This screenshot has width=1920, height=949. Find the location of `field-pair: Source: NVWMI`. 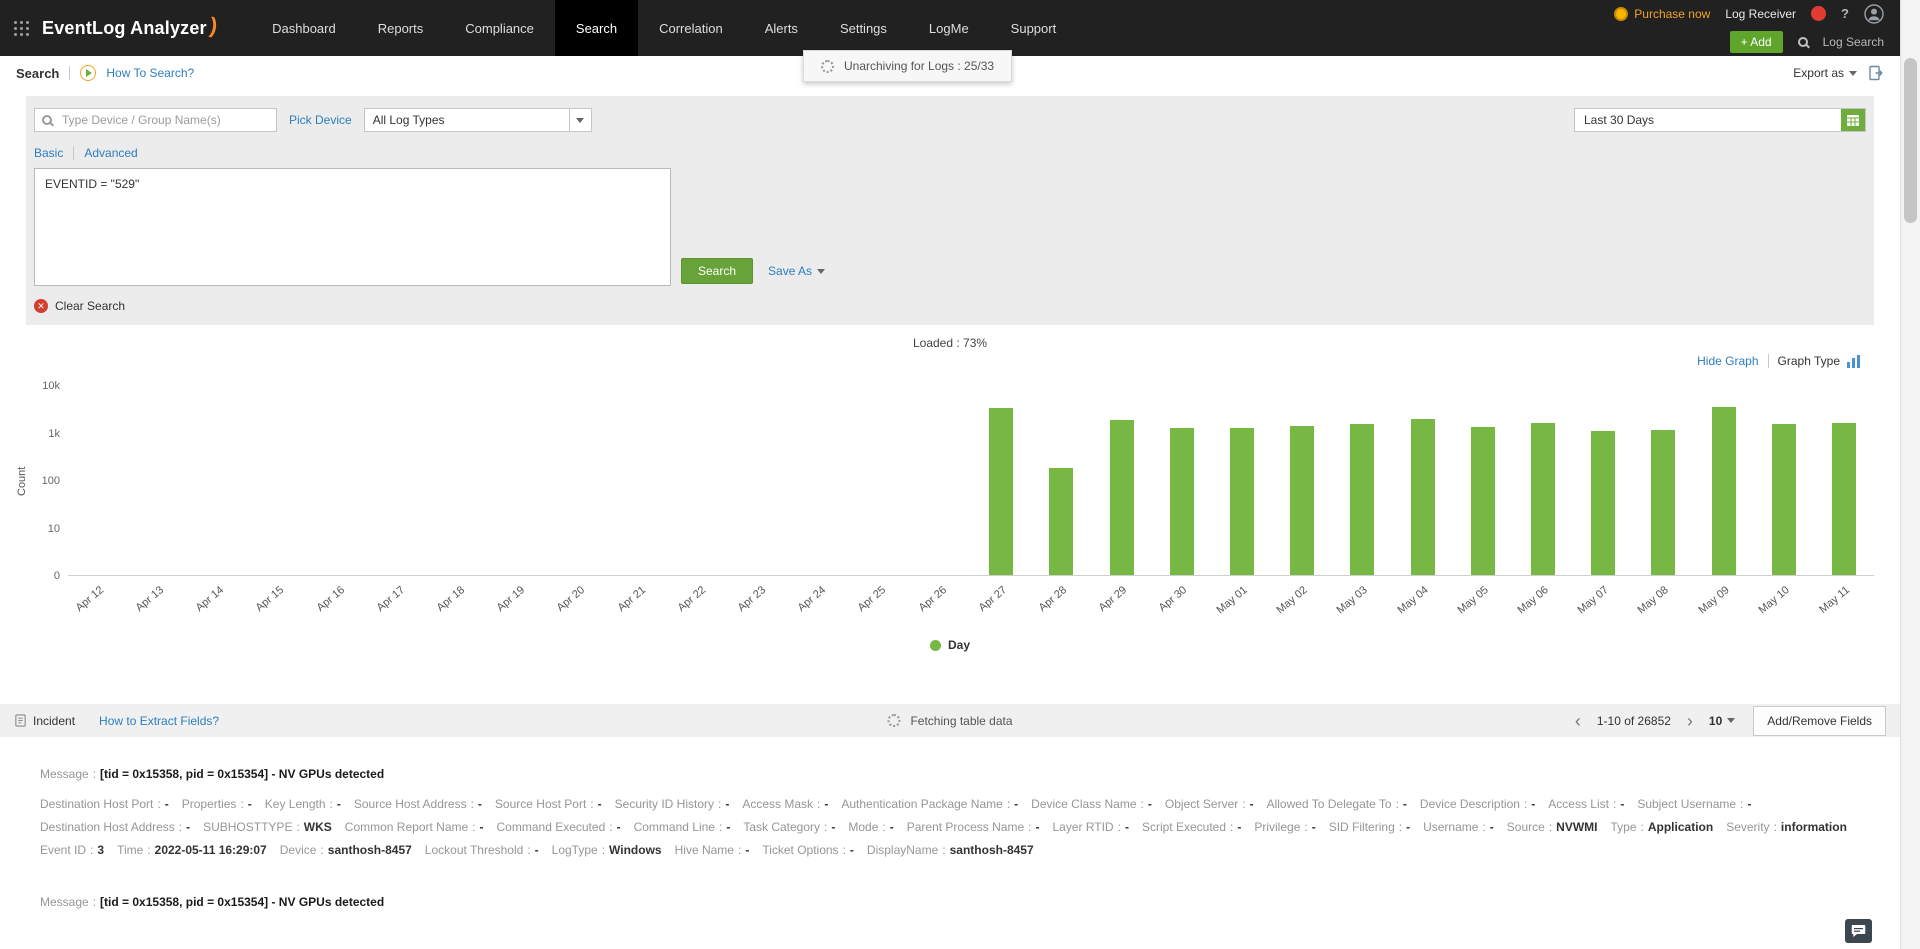

field-pair: Source: NVWMI is located at coordinates (1552, 827).